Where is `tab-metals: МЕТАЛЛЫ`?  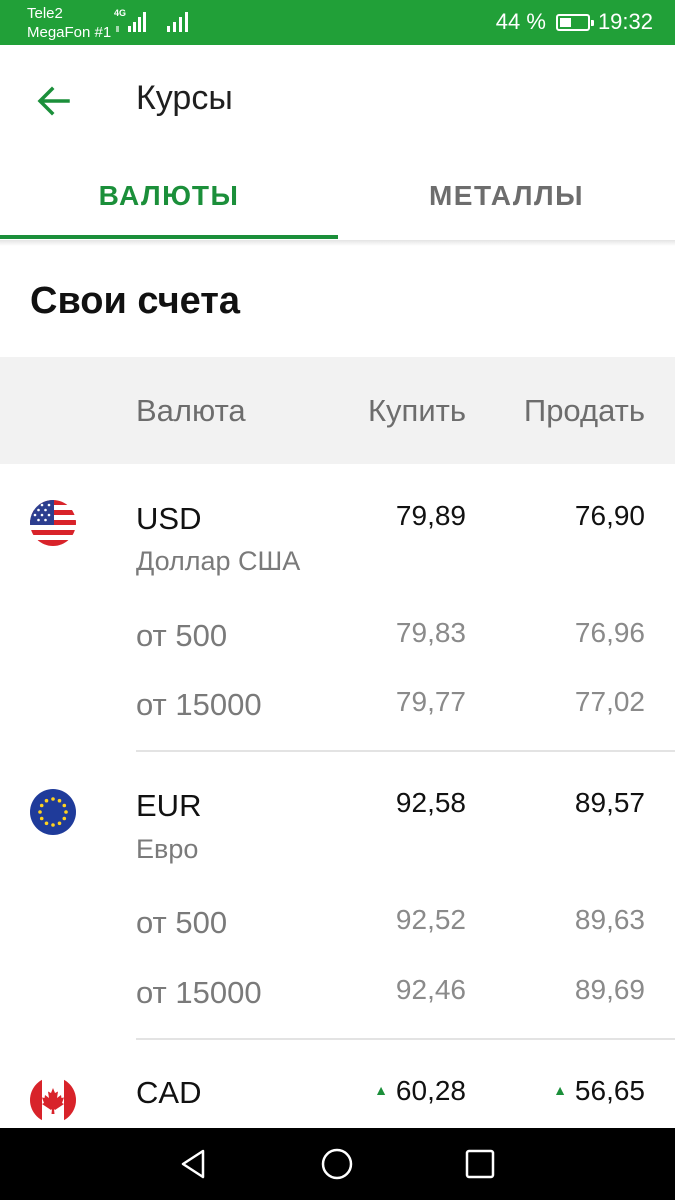
tab-metals: МЕТАЛЛЫ is located at coordinates (506, 196).